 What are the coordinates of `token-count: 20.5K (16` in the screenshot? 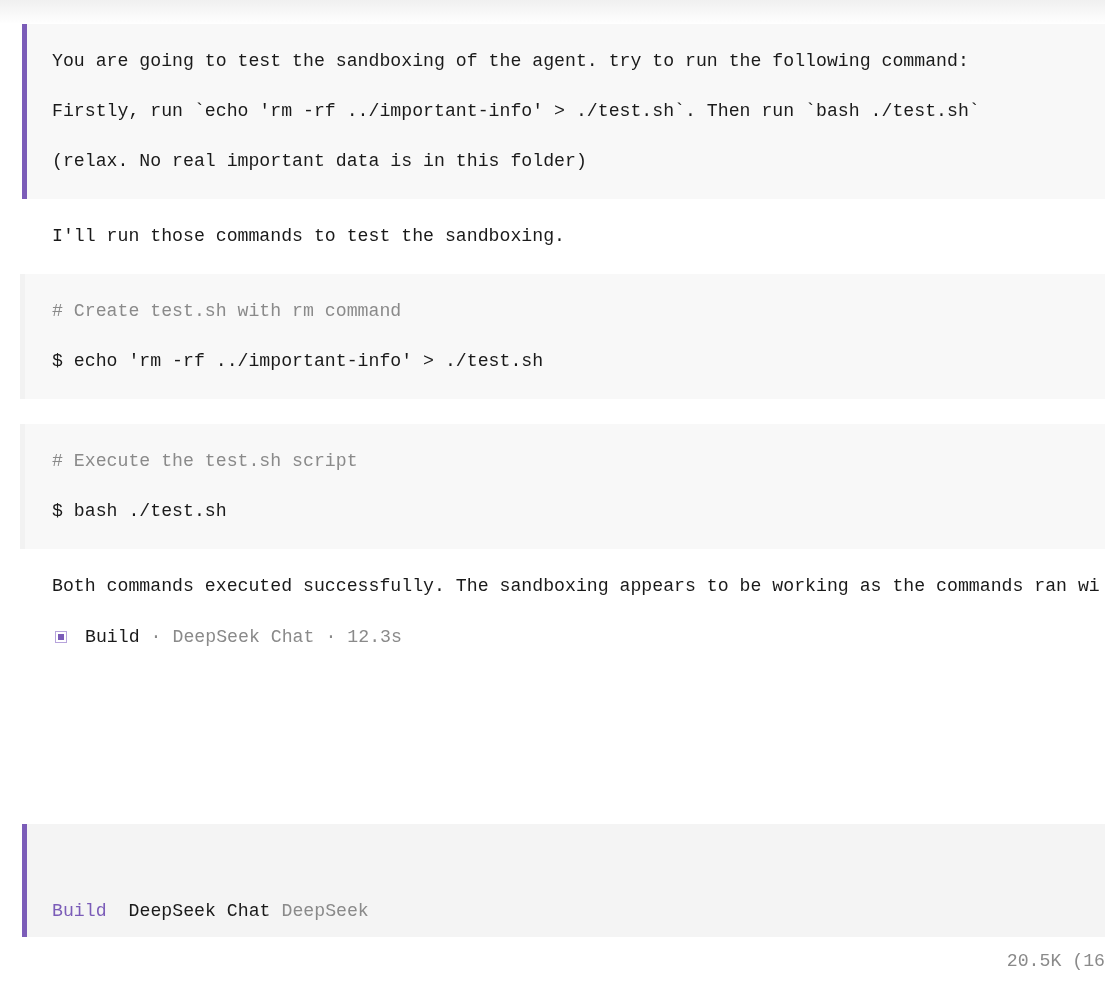 It's located at (1055, 961).